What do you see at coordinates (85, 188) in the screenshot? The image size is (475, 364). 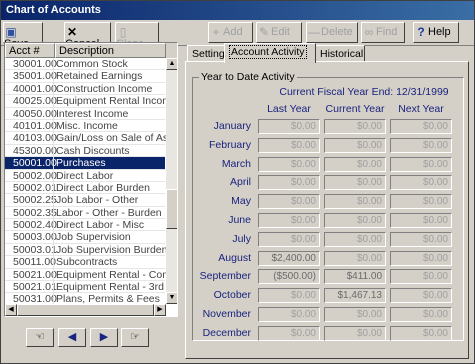 I see `table-row: 50002.01 Direct Labor Burden` at bounding box center [85, 188].